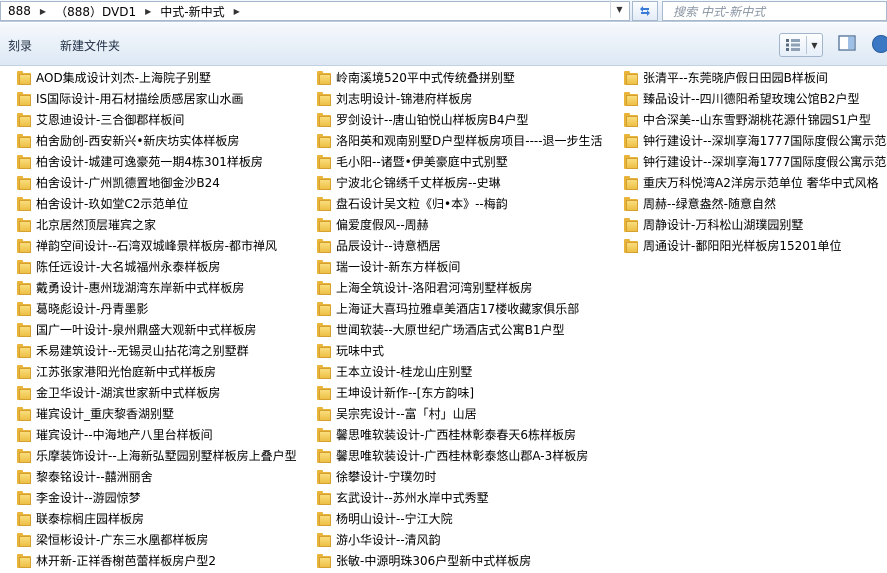 The height and width of the screenshot is (573, 887). Describe the element at coordinates (645, 11) in the screenshot. I see `refresh-button` at that location.